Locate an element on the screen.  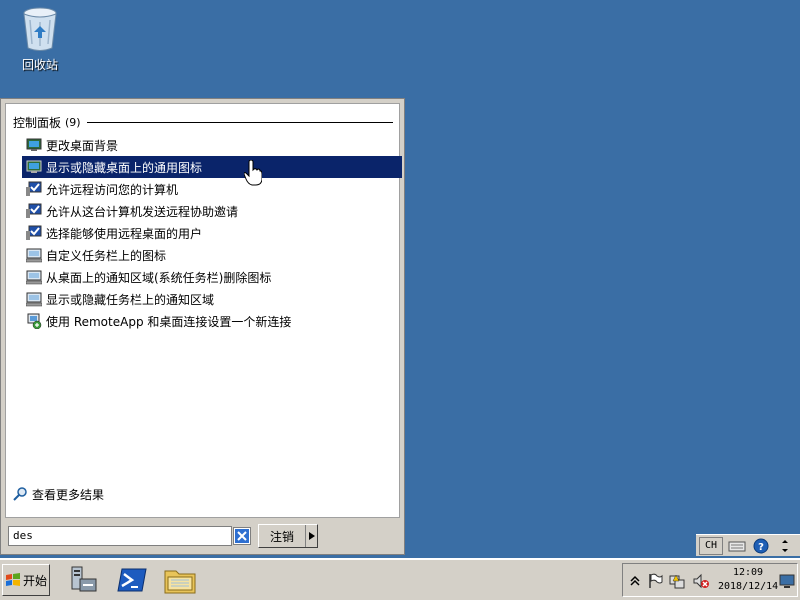
hand-cursor-icon is located at coordinates (253, 173).